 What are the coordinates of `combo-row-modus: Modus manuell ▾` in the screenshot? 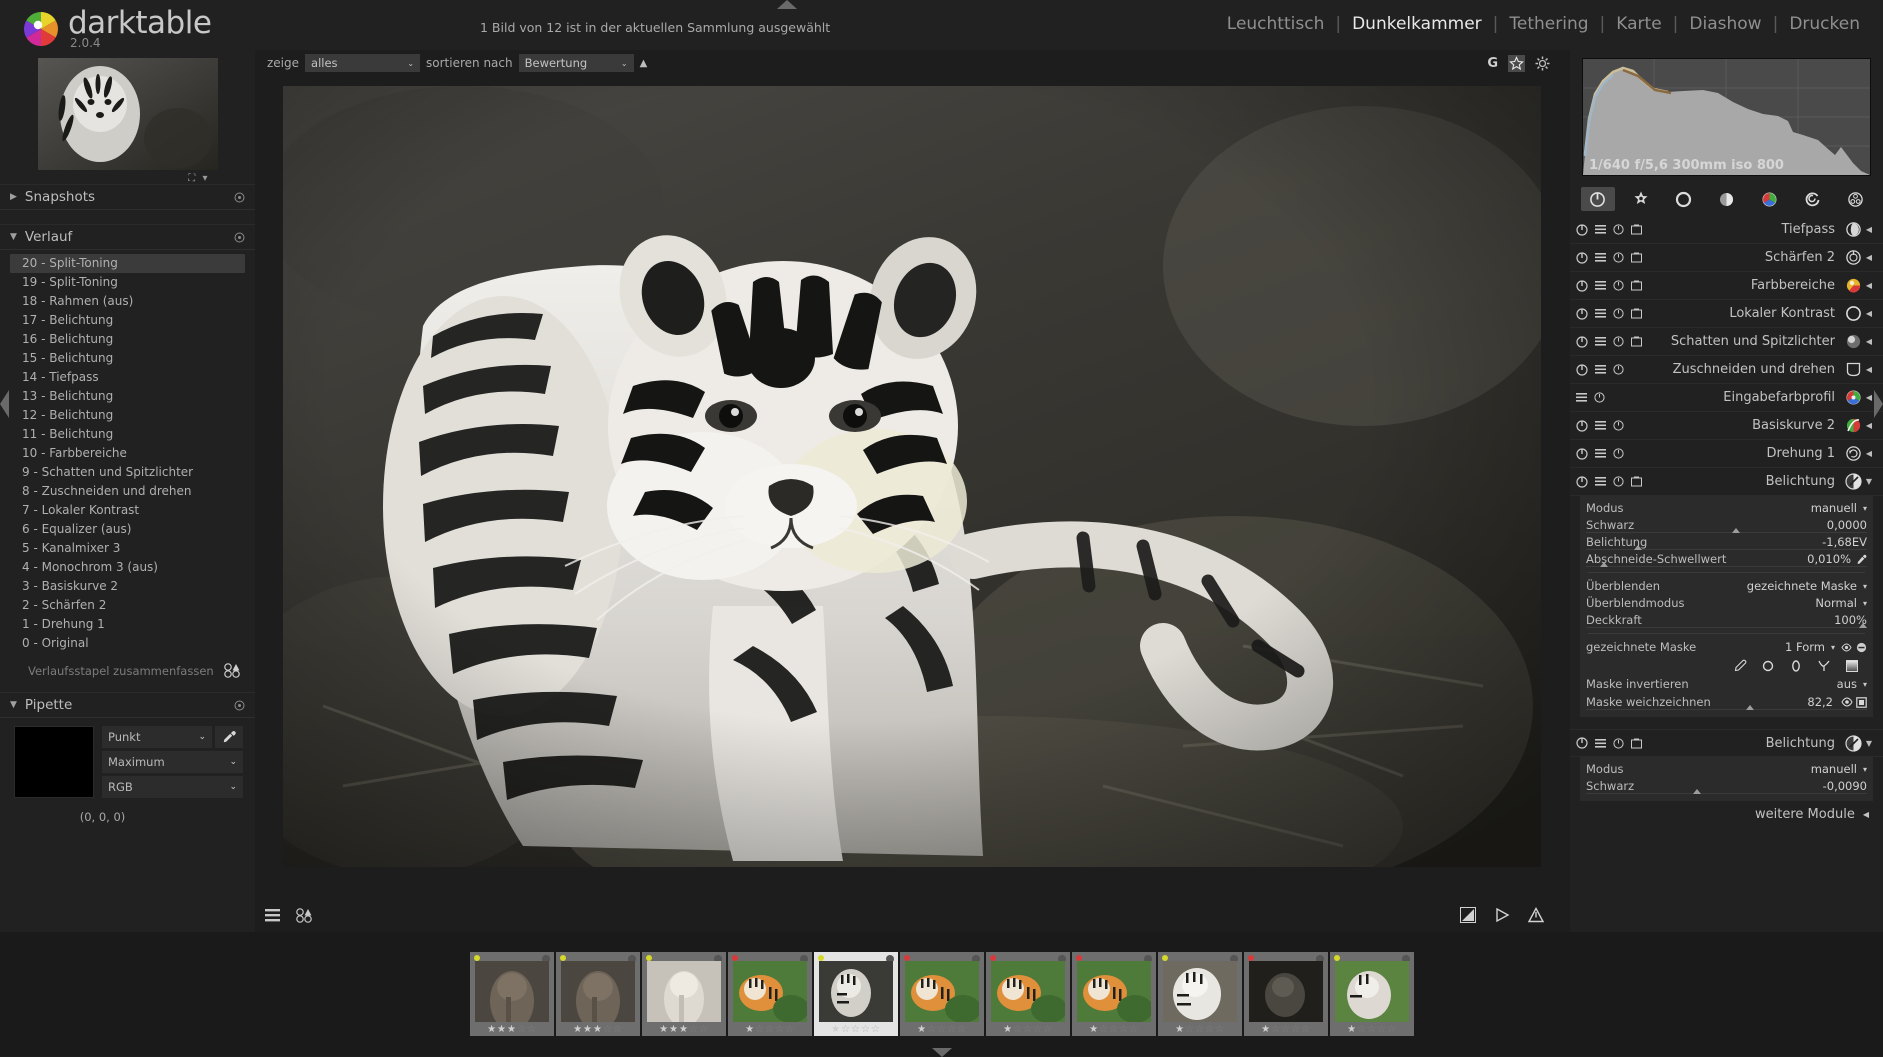 It's located at (1726, 769).